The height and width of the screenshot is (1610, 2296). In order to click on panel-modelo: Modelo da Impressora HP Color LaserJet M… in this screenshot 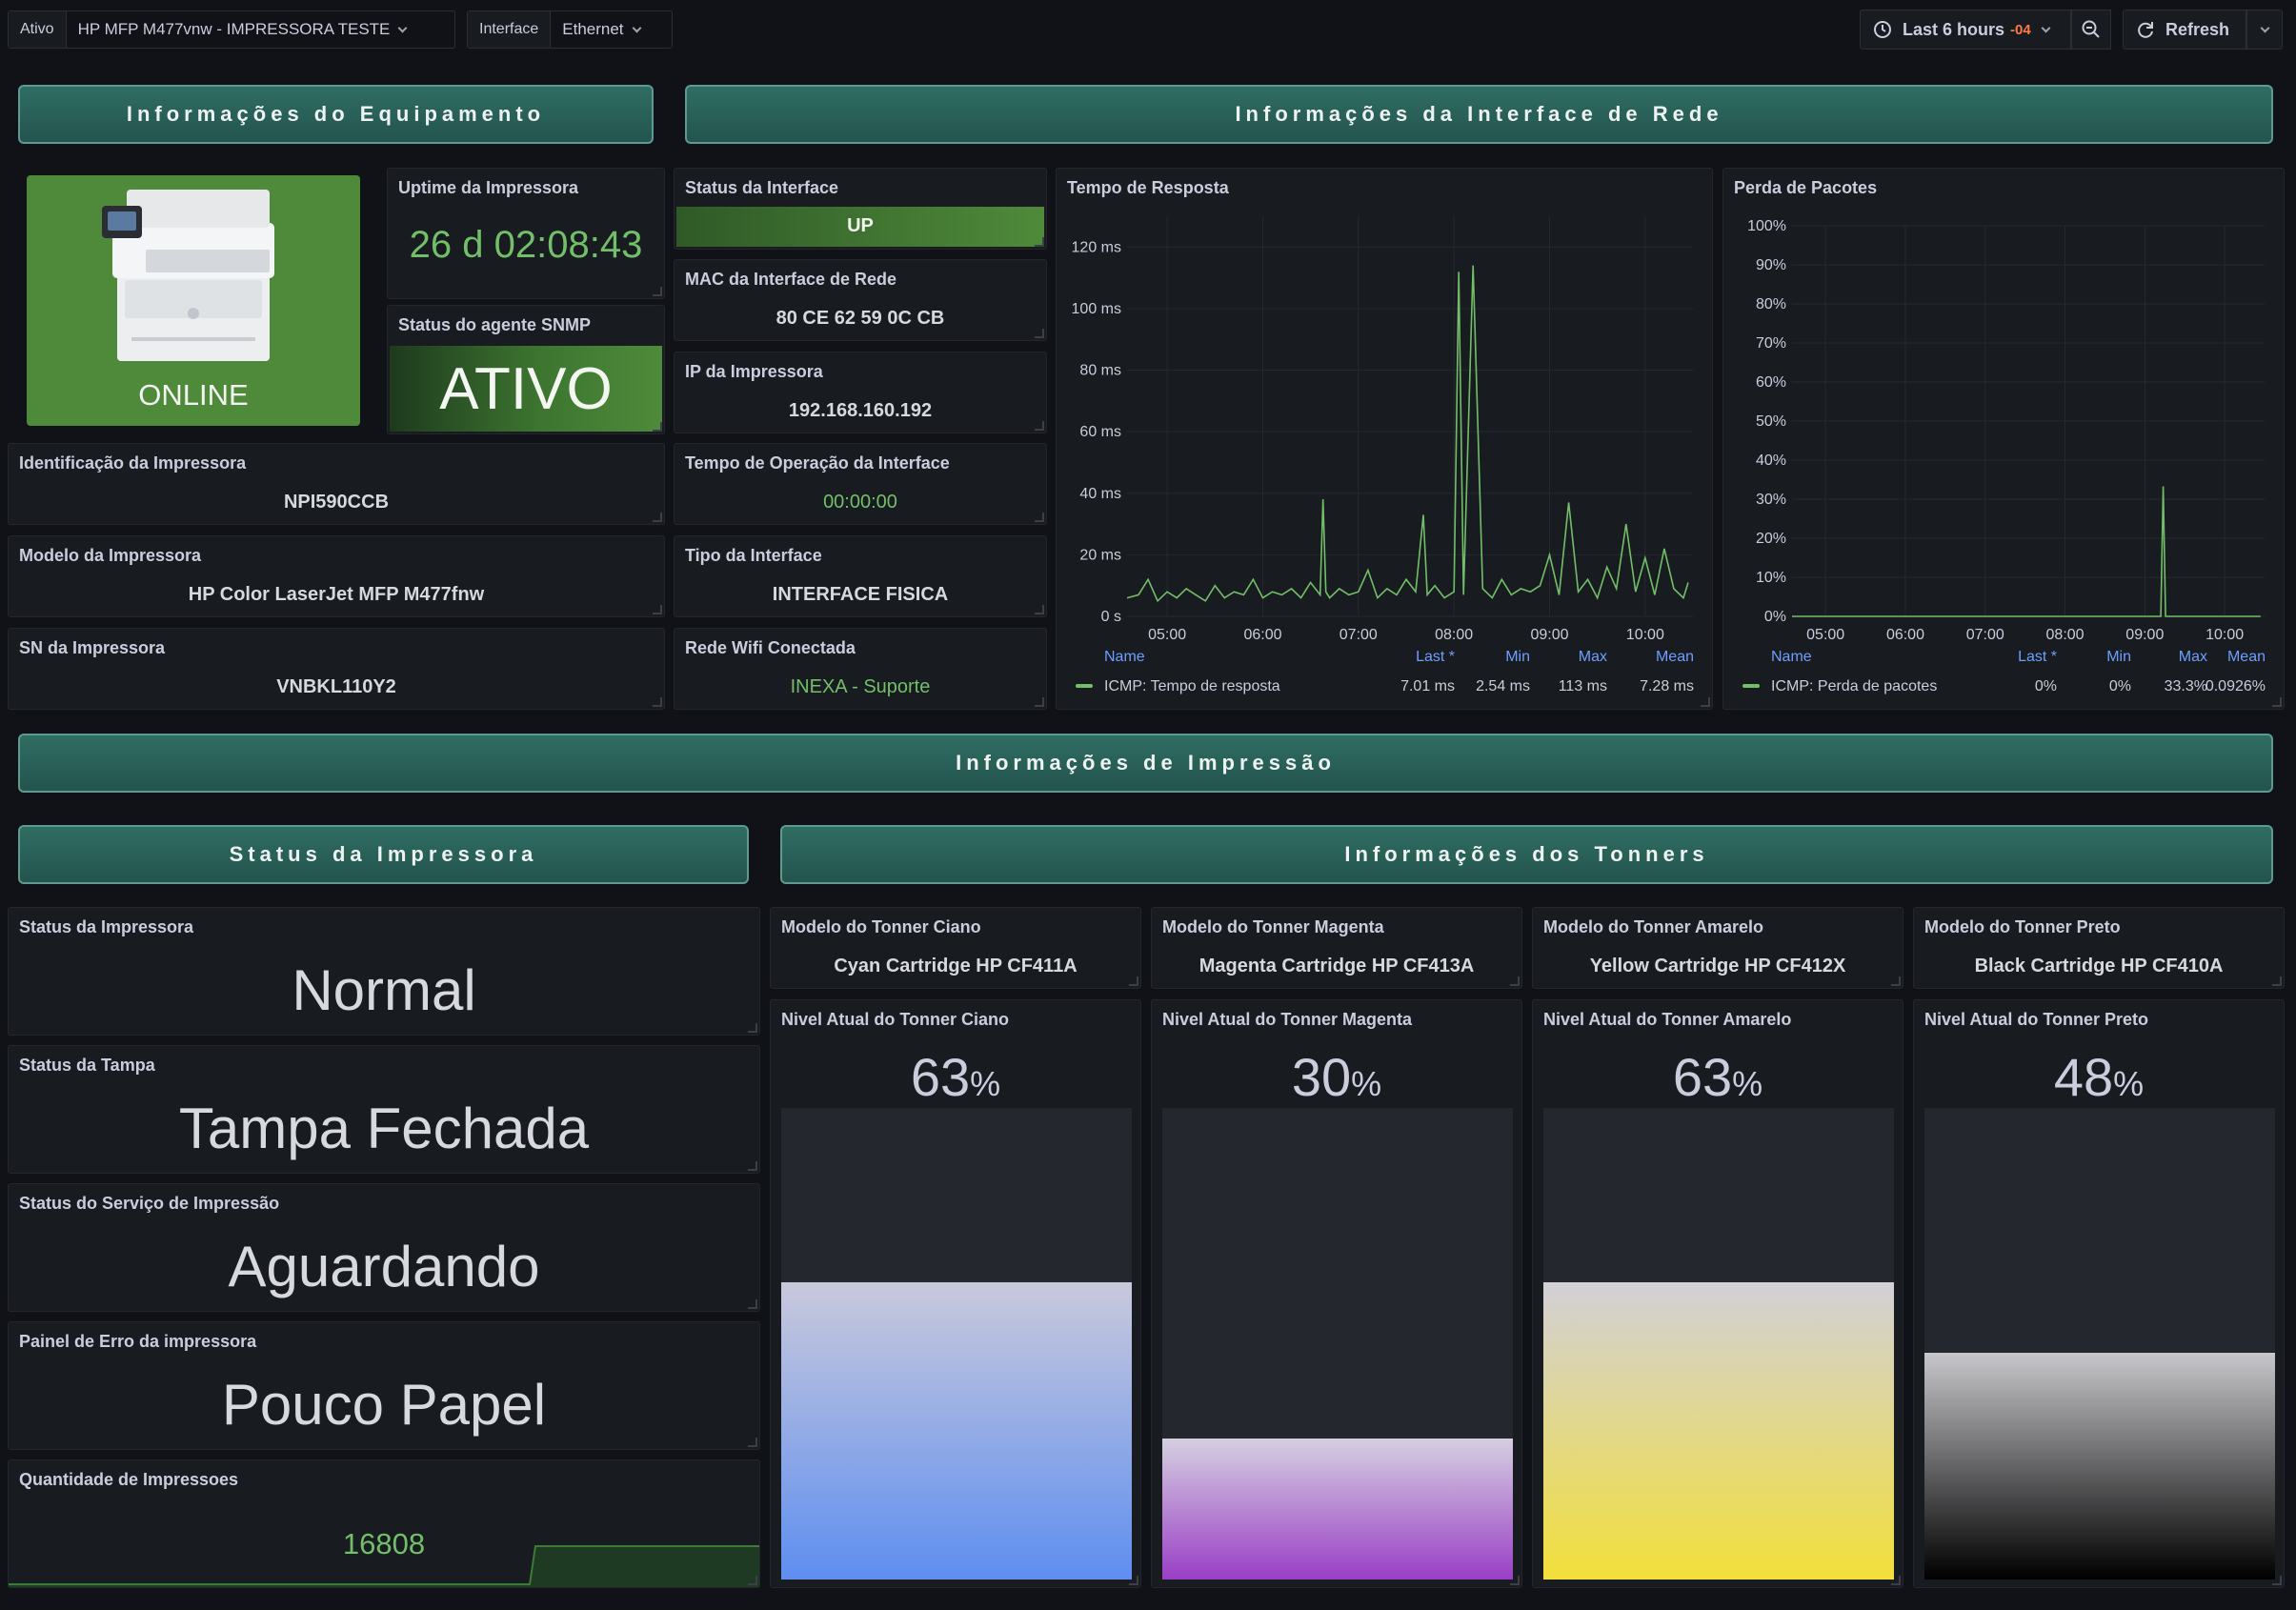, I will do `click(336, 576)`.